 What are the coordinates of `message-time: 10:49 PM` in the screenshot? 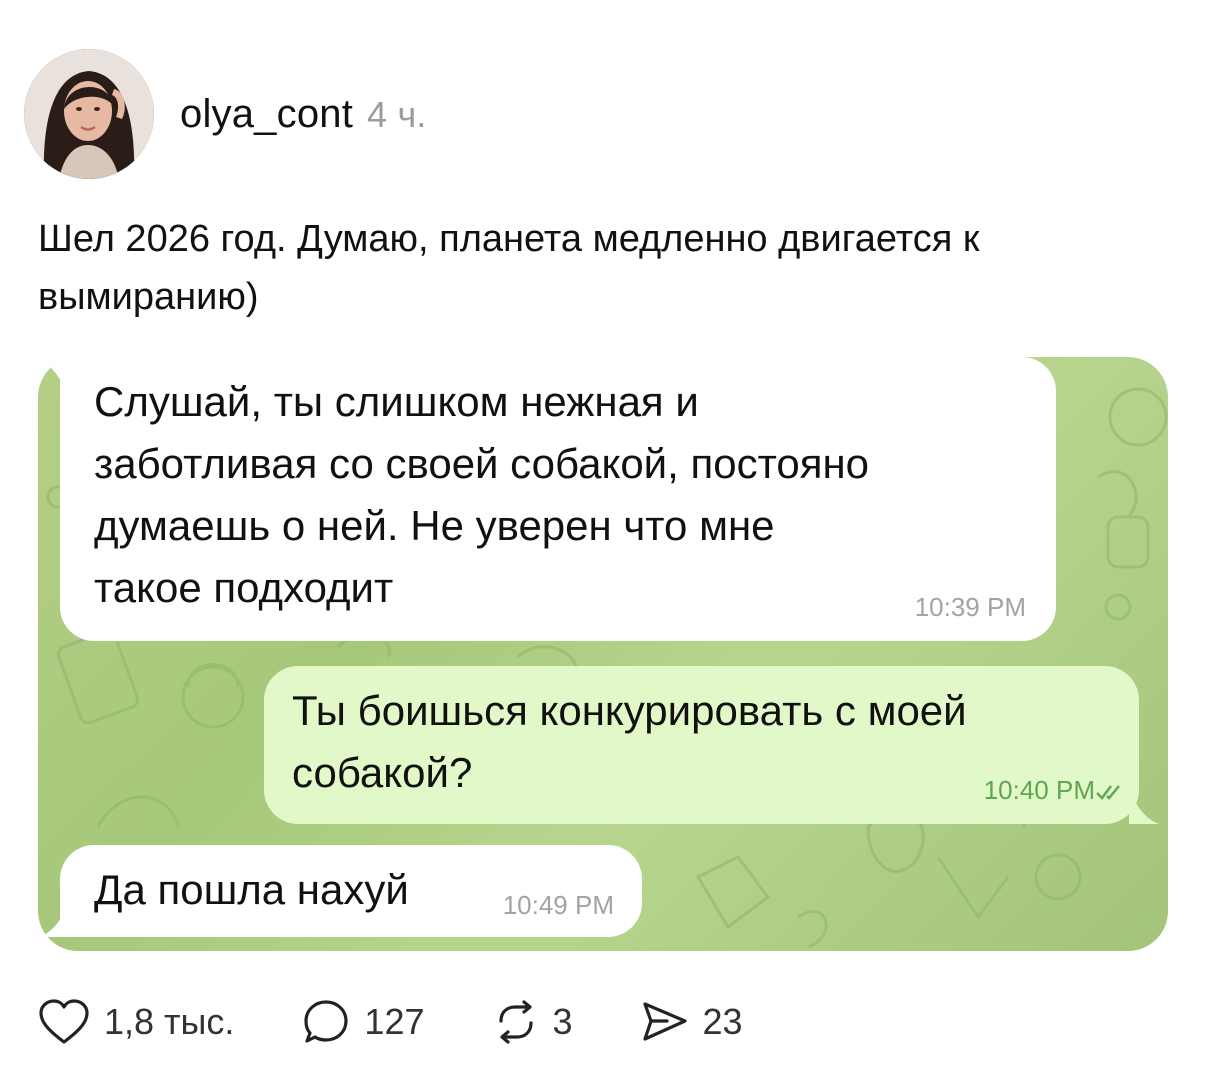 It's located at (558, 905).